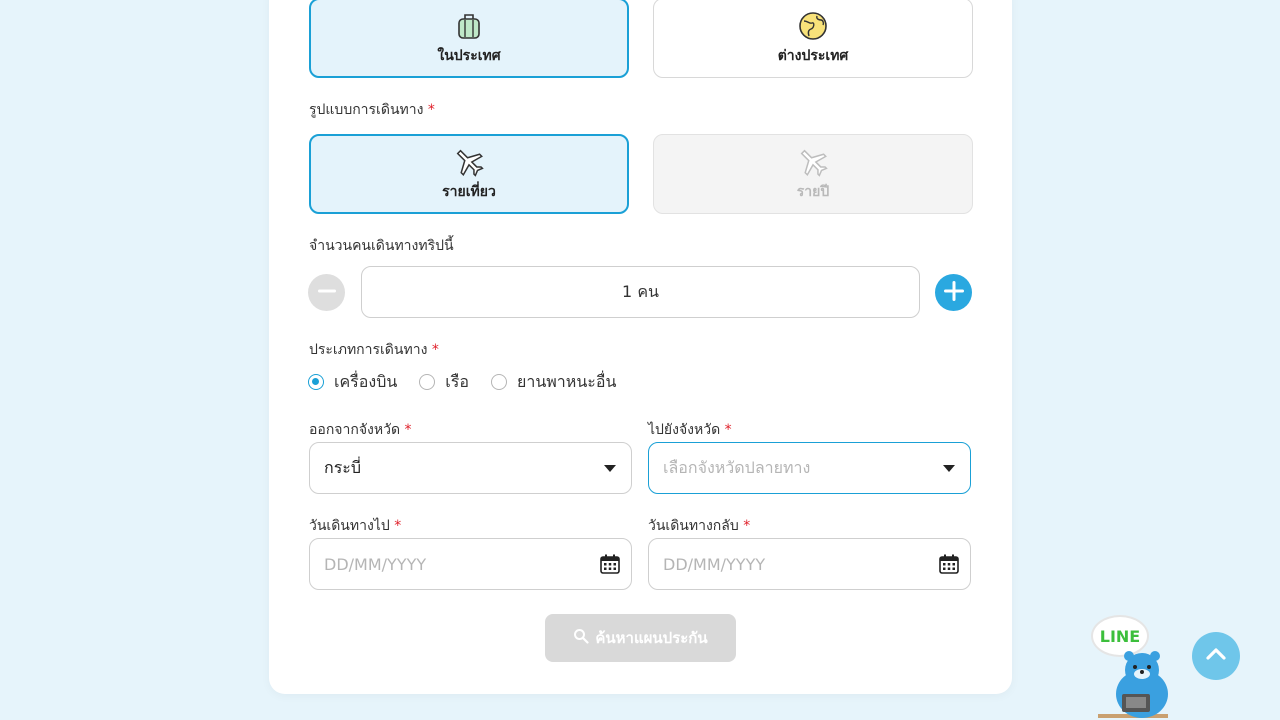 This screenshot has width=1280, height=720. I want to click on from-province-select: กระบี่, so click(470, 468).